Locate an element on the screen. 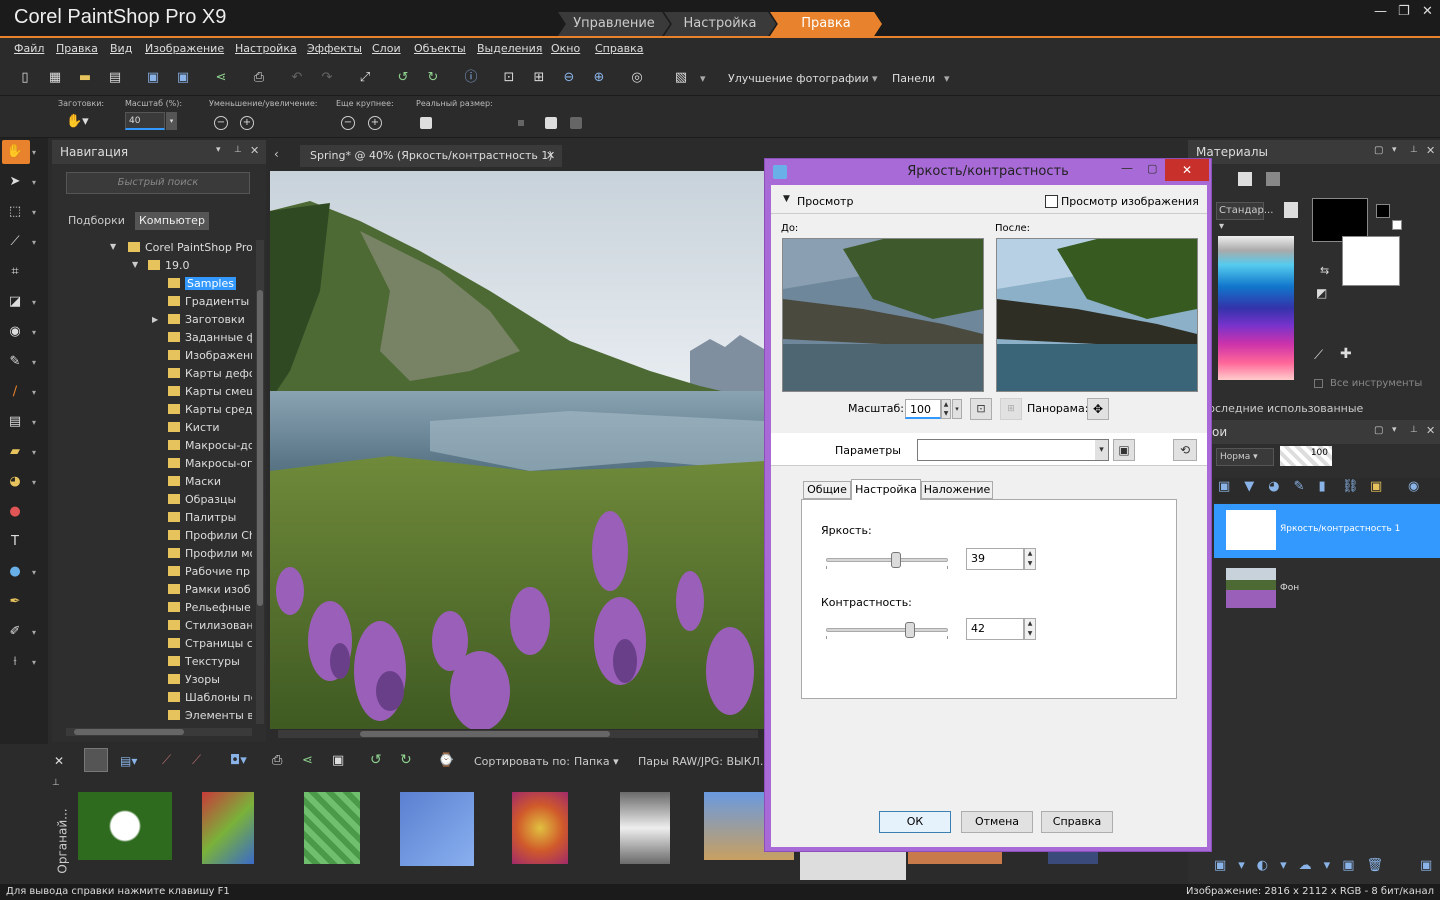  dialog-zoom-dropdown-icon: ▾ is located at coordinates (957, 409).